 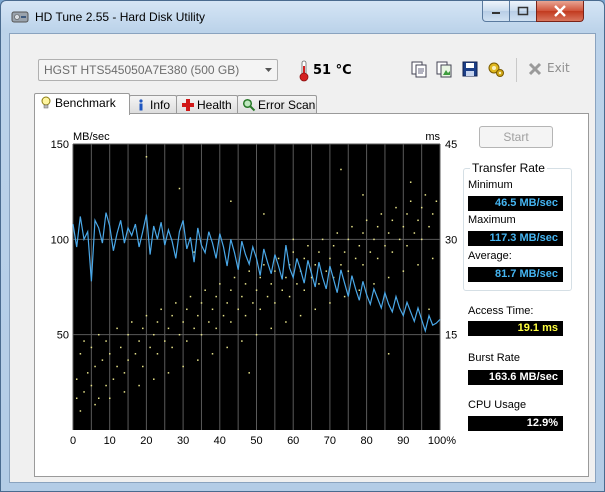 What do you see at coordinates (330, 441) in the screenshot?
I see `x-tick-label: 70` at bounding box center [330, 441].